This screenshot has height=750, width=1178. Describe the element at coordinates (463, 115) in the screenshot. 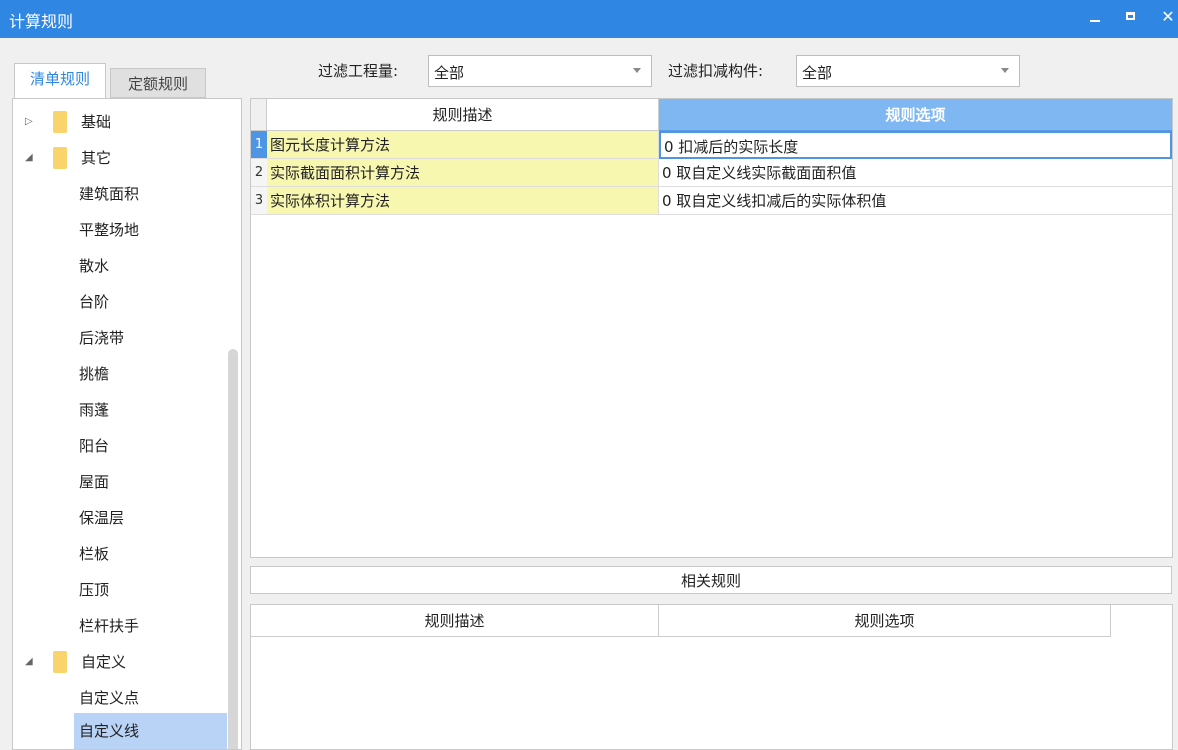

I see `header-rule-desc: 规则描述` at that location.